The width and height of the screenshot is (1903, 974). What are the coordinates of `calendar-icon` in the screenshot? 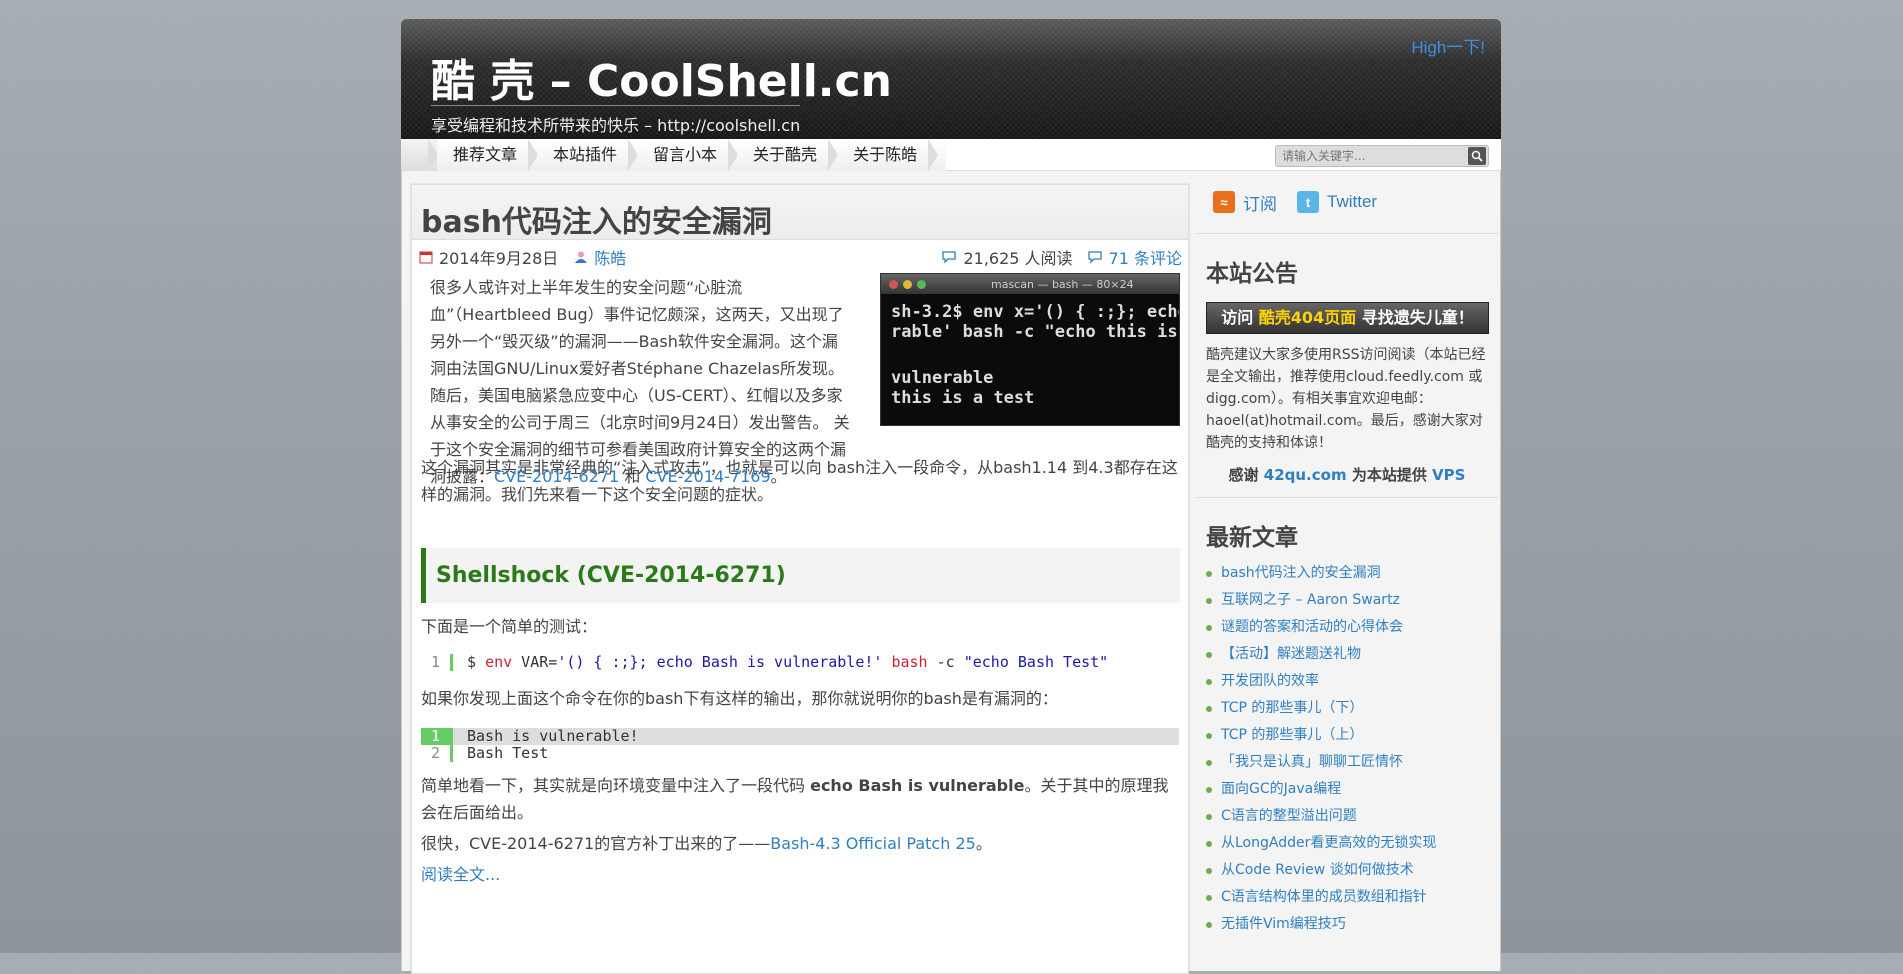 It's located at (426, 257).